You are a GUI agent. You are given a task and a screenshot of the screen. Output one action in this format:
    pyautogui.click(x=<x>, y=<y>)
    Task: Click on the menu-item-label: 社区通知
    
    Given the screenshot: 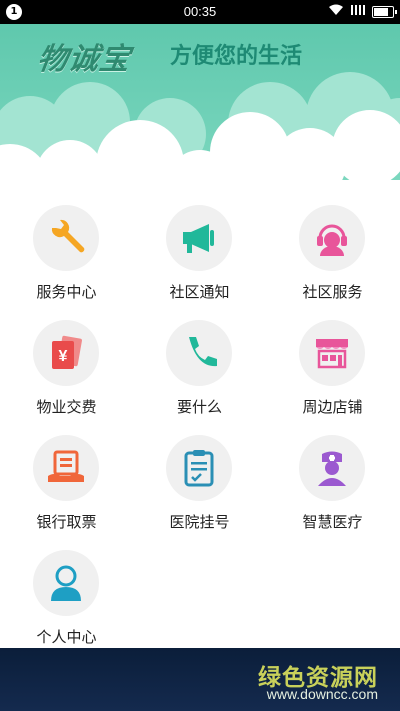 What is the action you would take?
    pyautogui.click(x=199, y=292)
    